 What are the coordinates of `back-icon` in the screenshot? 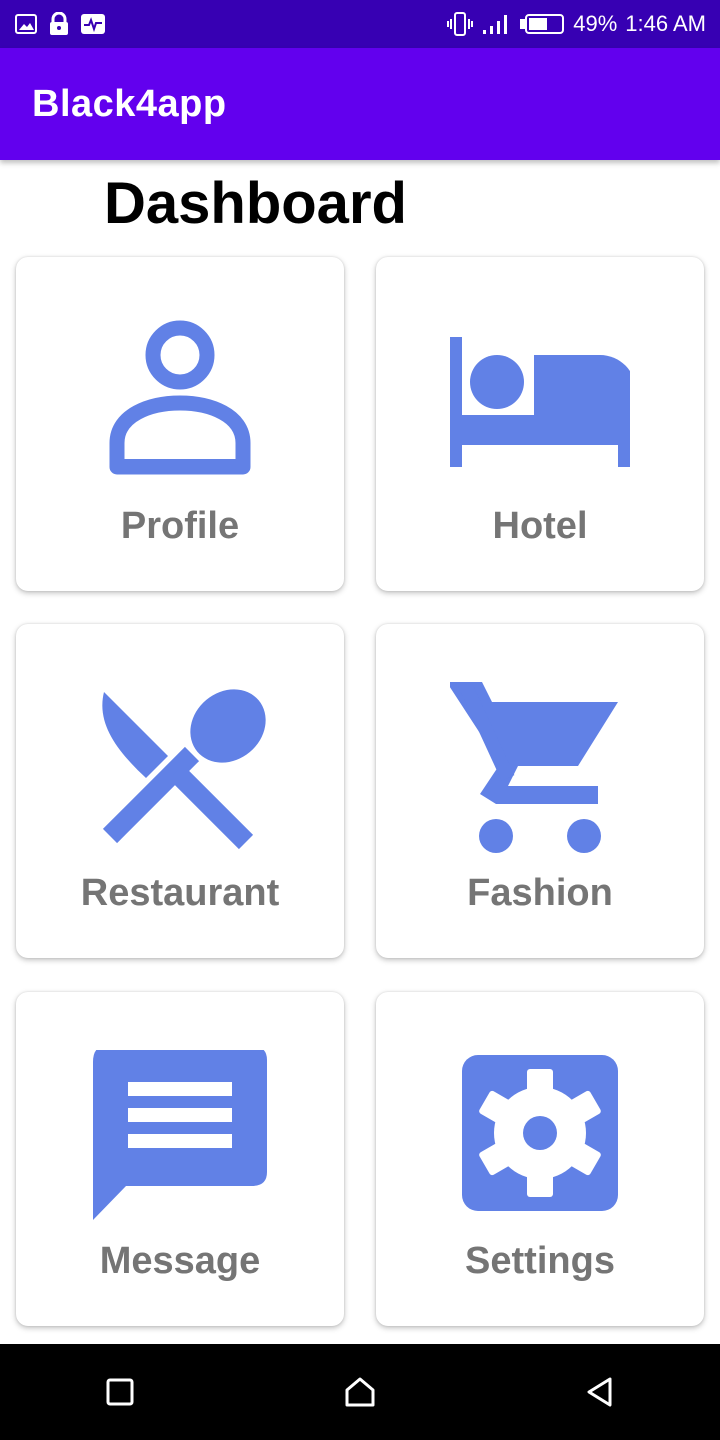 It's located at (599, 1392).